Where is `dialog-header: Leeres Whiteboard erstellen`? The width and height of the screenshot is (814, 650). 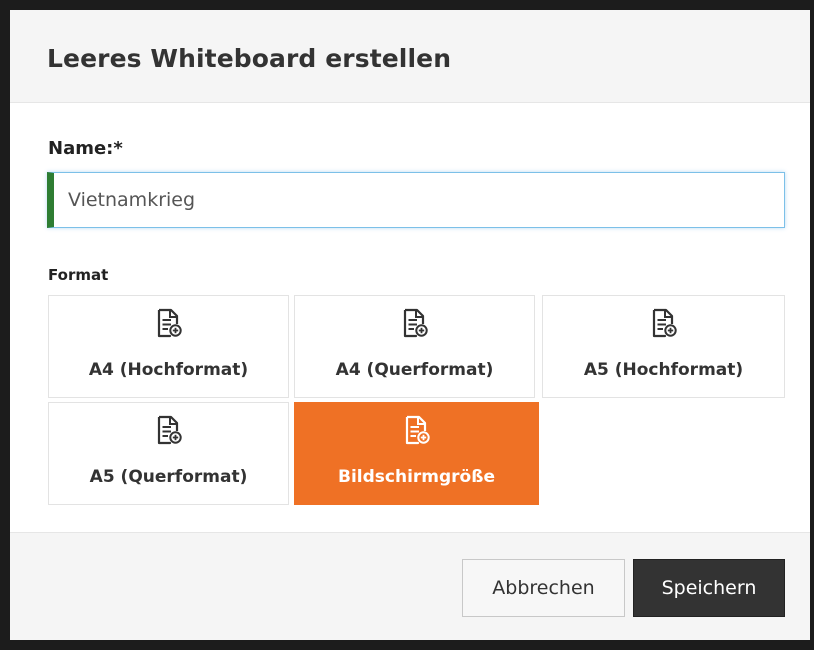
dialog-header: Leeres Whiteboard erstellen is located at coordinates (410, 56).